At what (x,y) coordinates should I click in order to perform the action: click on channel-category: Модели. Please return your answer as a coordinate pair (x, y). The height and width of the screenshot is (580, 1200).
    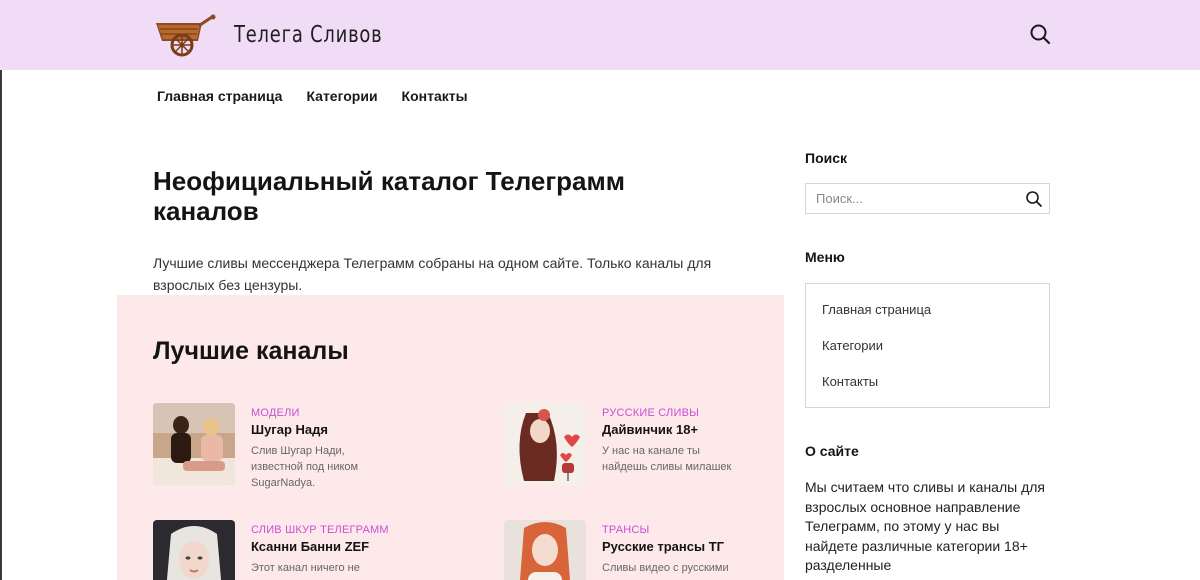
    Looking at the image, I should click on (323, 413).